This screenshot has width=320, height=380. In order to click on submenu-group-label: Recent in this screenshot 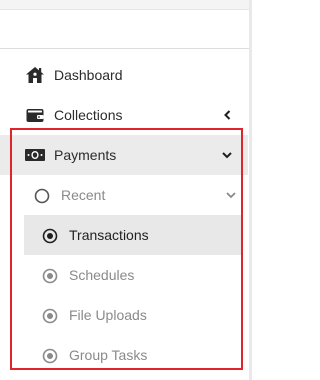, I will do `click(83, 195)`.